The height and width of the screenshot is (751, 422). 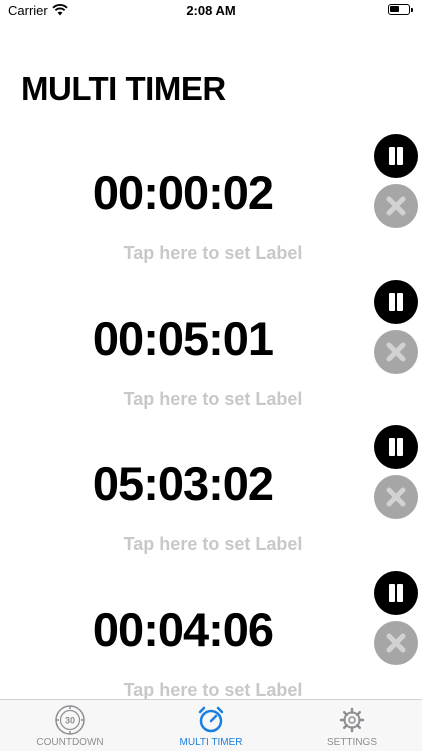 I want to click on countdown-dial-icon: 30, so click(x=70, y=720).